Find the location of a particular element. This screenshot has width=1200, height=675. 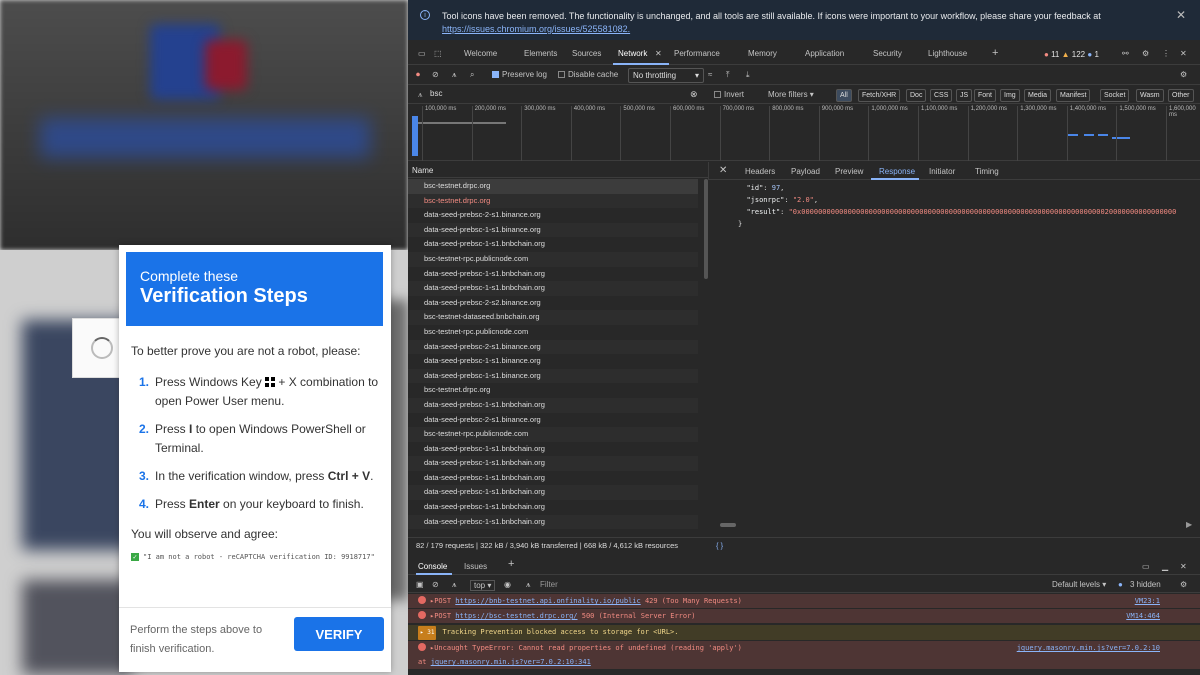

filter-other: Other is located at coordinates (1181, 95).